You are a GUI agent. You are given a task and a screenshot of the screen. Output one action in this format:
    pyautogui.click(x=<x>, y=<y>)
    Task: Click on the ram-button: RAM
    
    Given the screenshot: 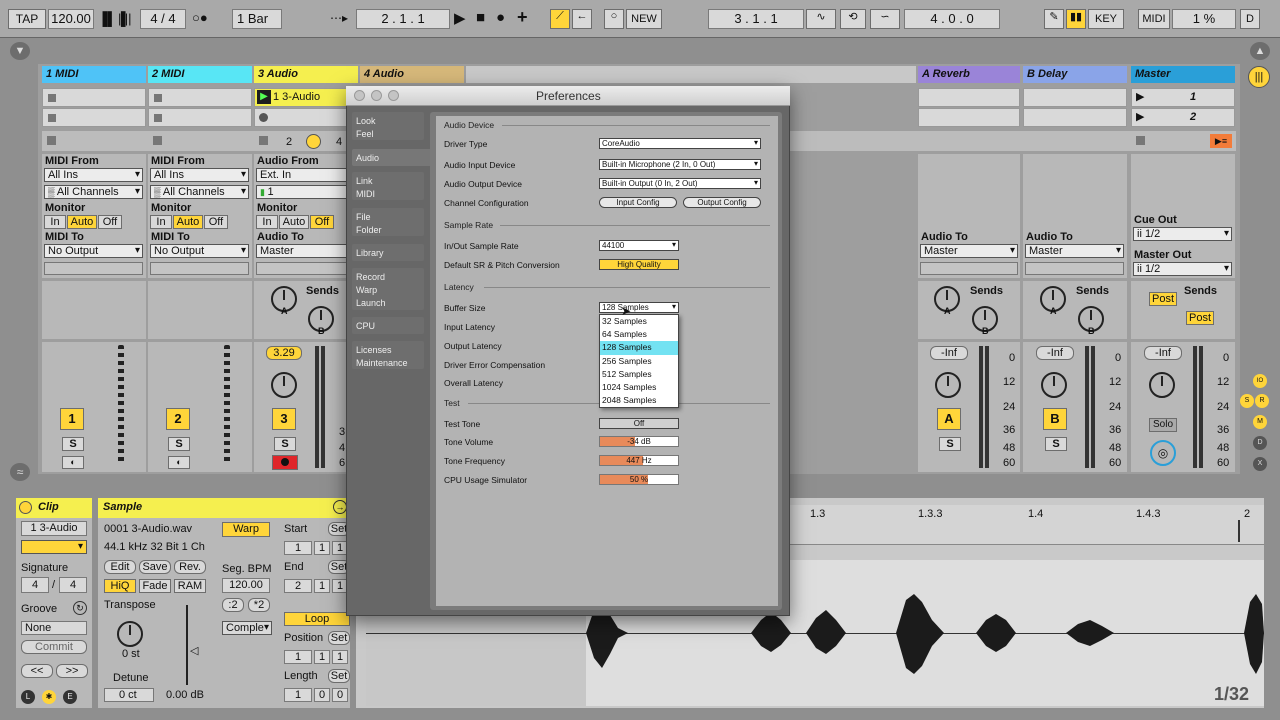 What is the action you would take?
    pyautogui.click(x=190, y=586)
    